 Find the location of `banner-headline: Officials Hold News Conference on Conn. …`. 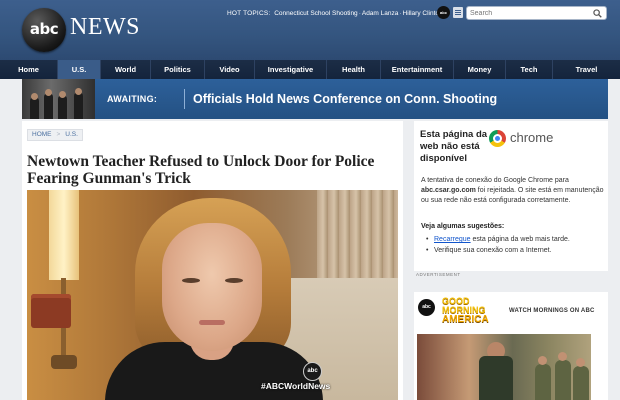

banner-headline: Officials Hold News Conference on Conn. … is located at coordinates (345, 99).